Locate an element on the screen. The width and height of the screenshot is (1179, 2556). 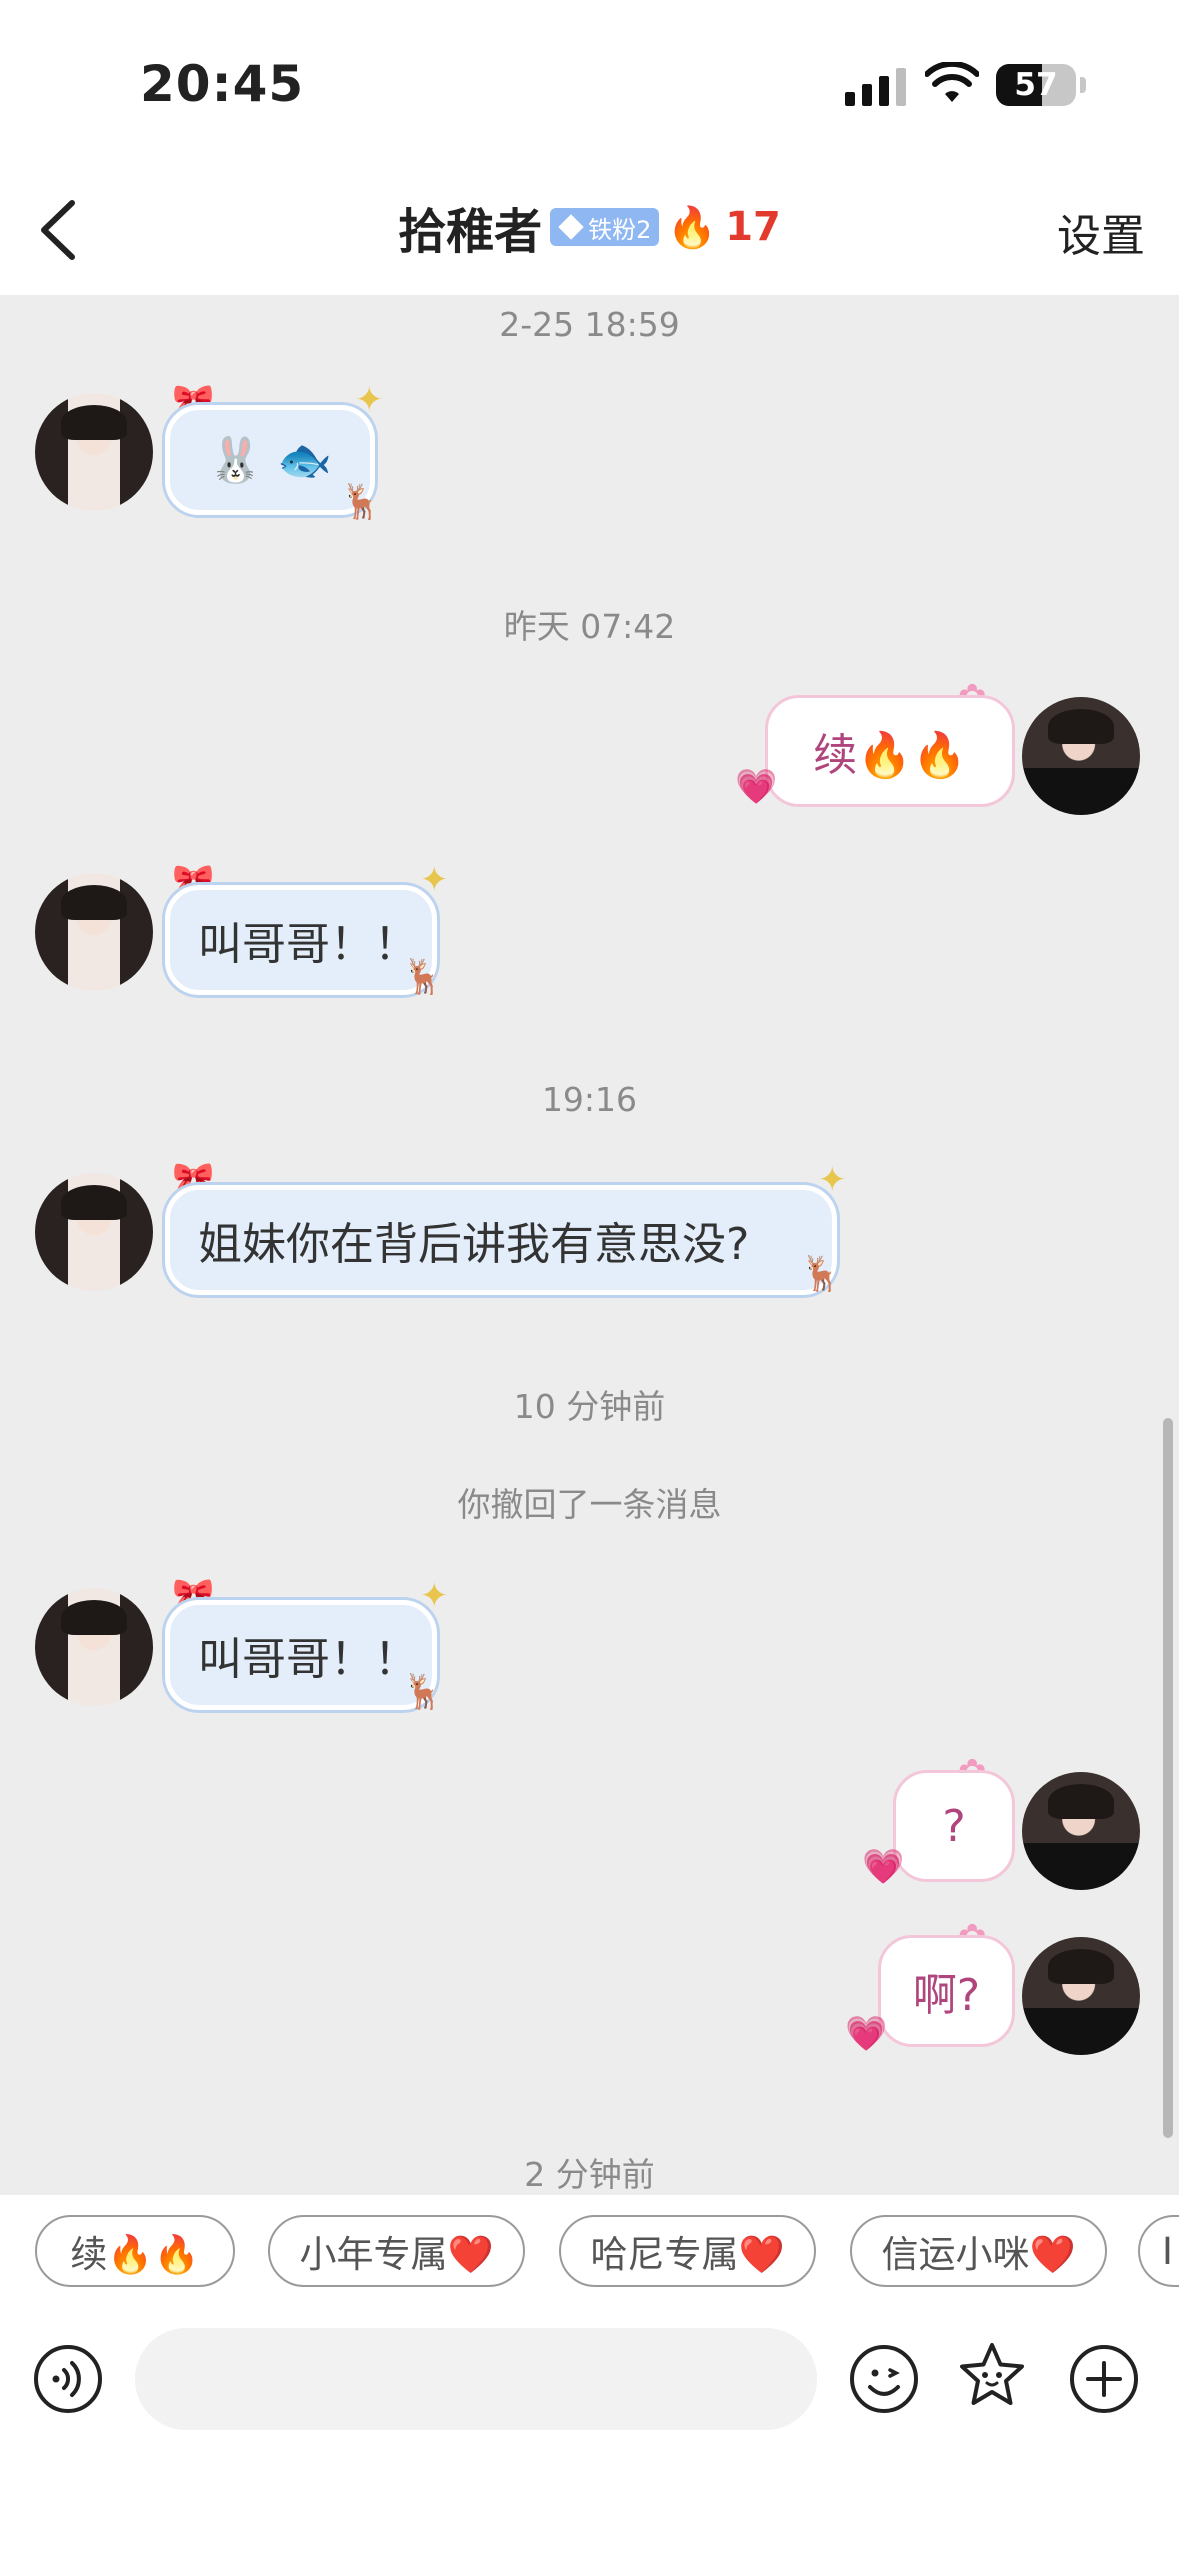
voice-icon is located at coordinates (68, 2379).